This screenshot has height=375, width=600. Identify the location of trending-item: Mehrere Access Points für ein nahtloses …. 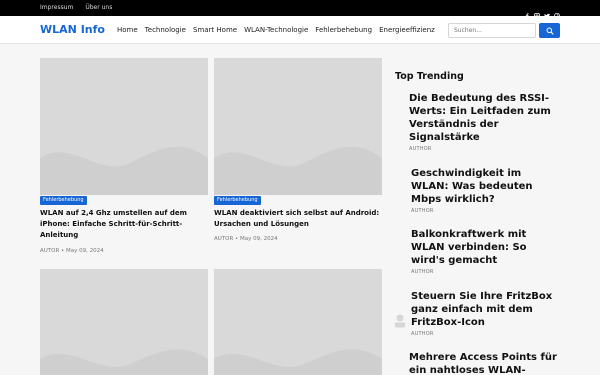
(484, 363).